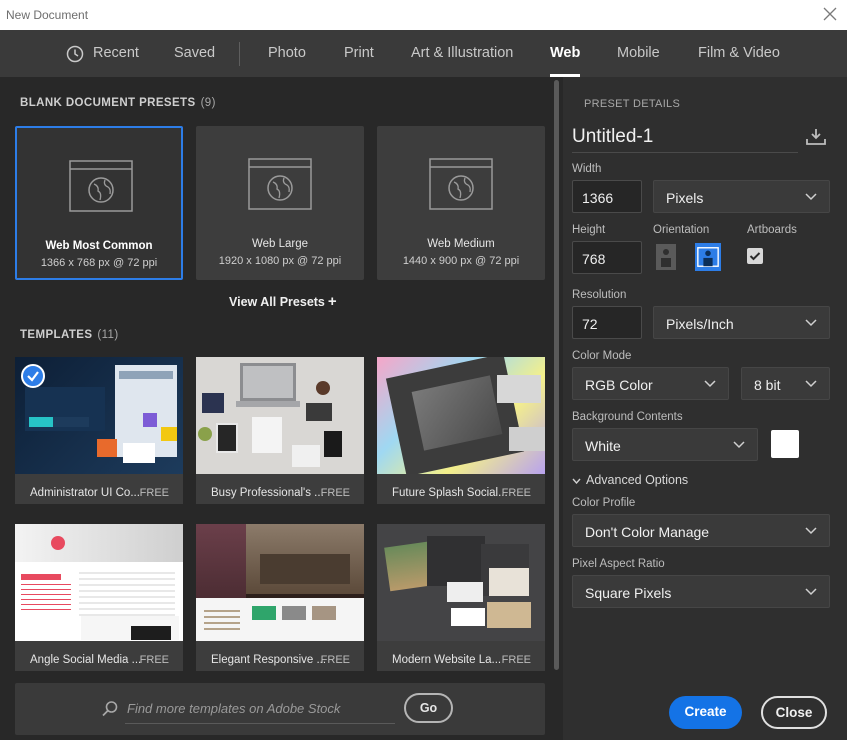 The width and height of the screenshot is (847, 740). What do you see at coordinates (108, 335) in the screenshot?
I see `templates-count: (11)` at bounding box center [108, 335].